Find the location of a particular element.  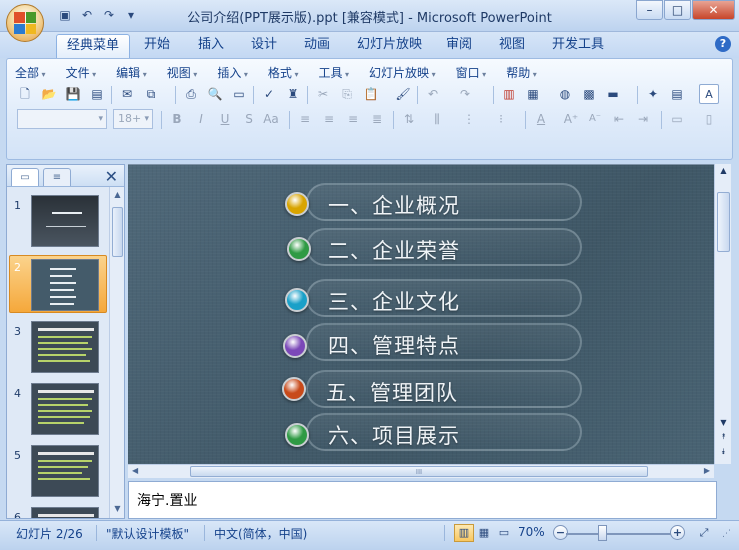

save-icon: 💾 is located at coordinates (73, 94).